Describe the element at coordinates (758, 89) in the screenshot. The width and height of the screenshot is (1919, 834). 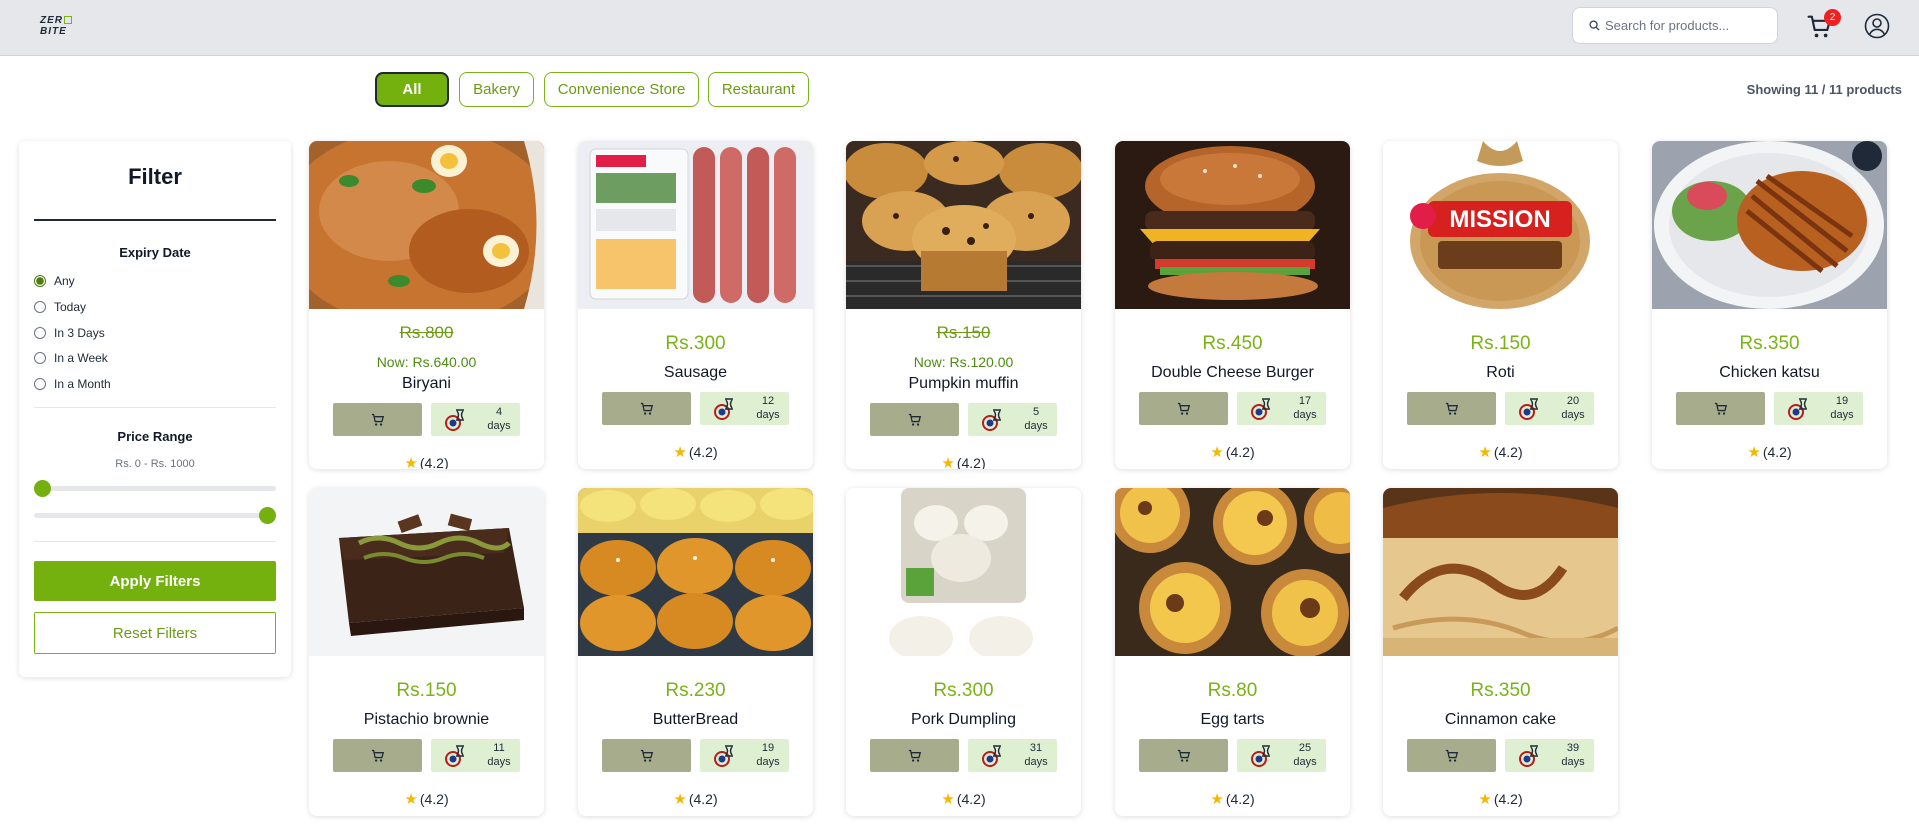
I see `tab-restaurant: Restaurant` at that location.